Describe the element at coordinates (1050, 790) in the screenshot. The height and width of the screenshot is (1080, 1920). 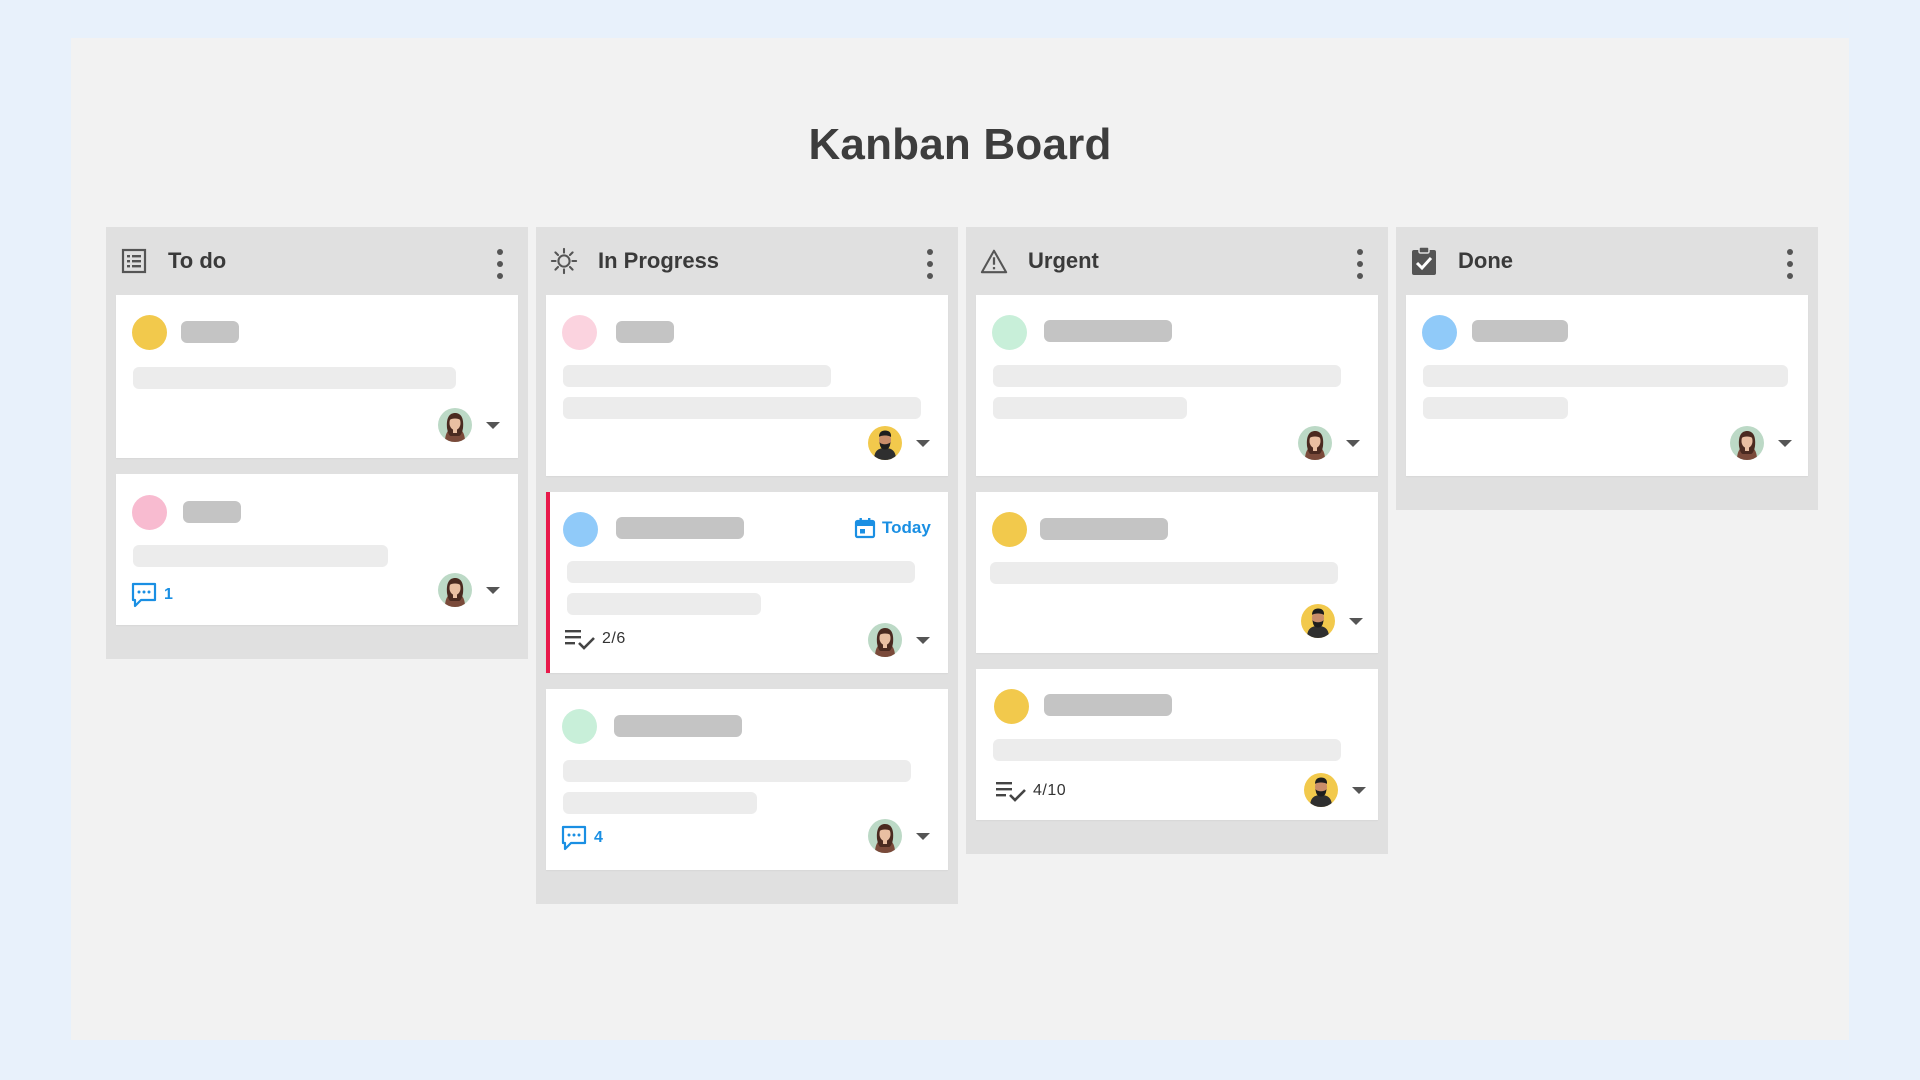
I see `checklist-progress-value: 4/10` at that location.